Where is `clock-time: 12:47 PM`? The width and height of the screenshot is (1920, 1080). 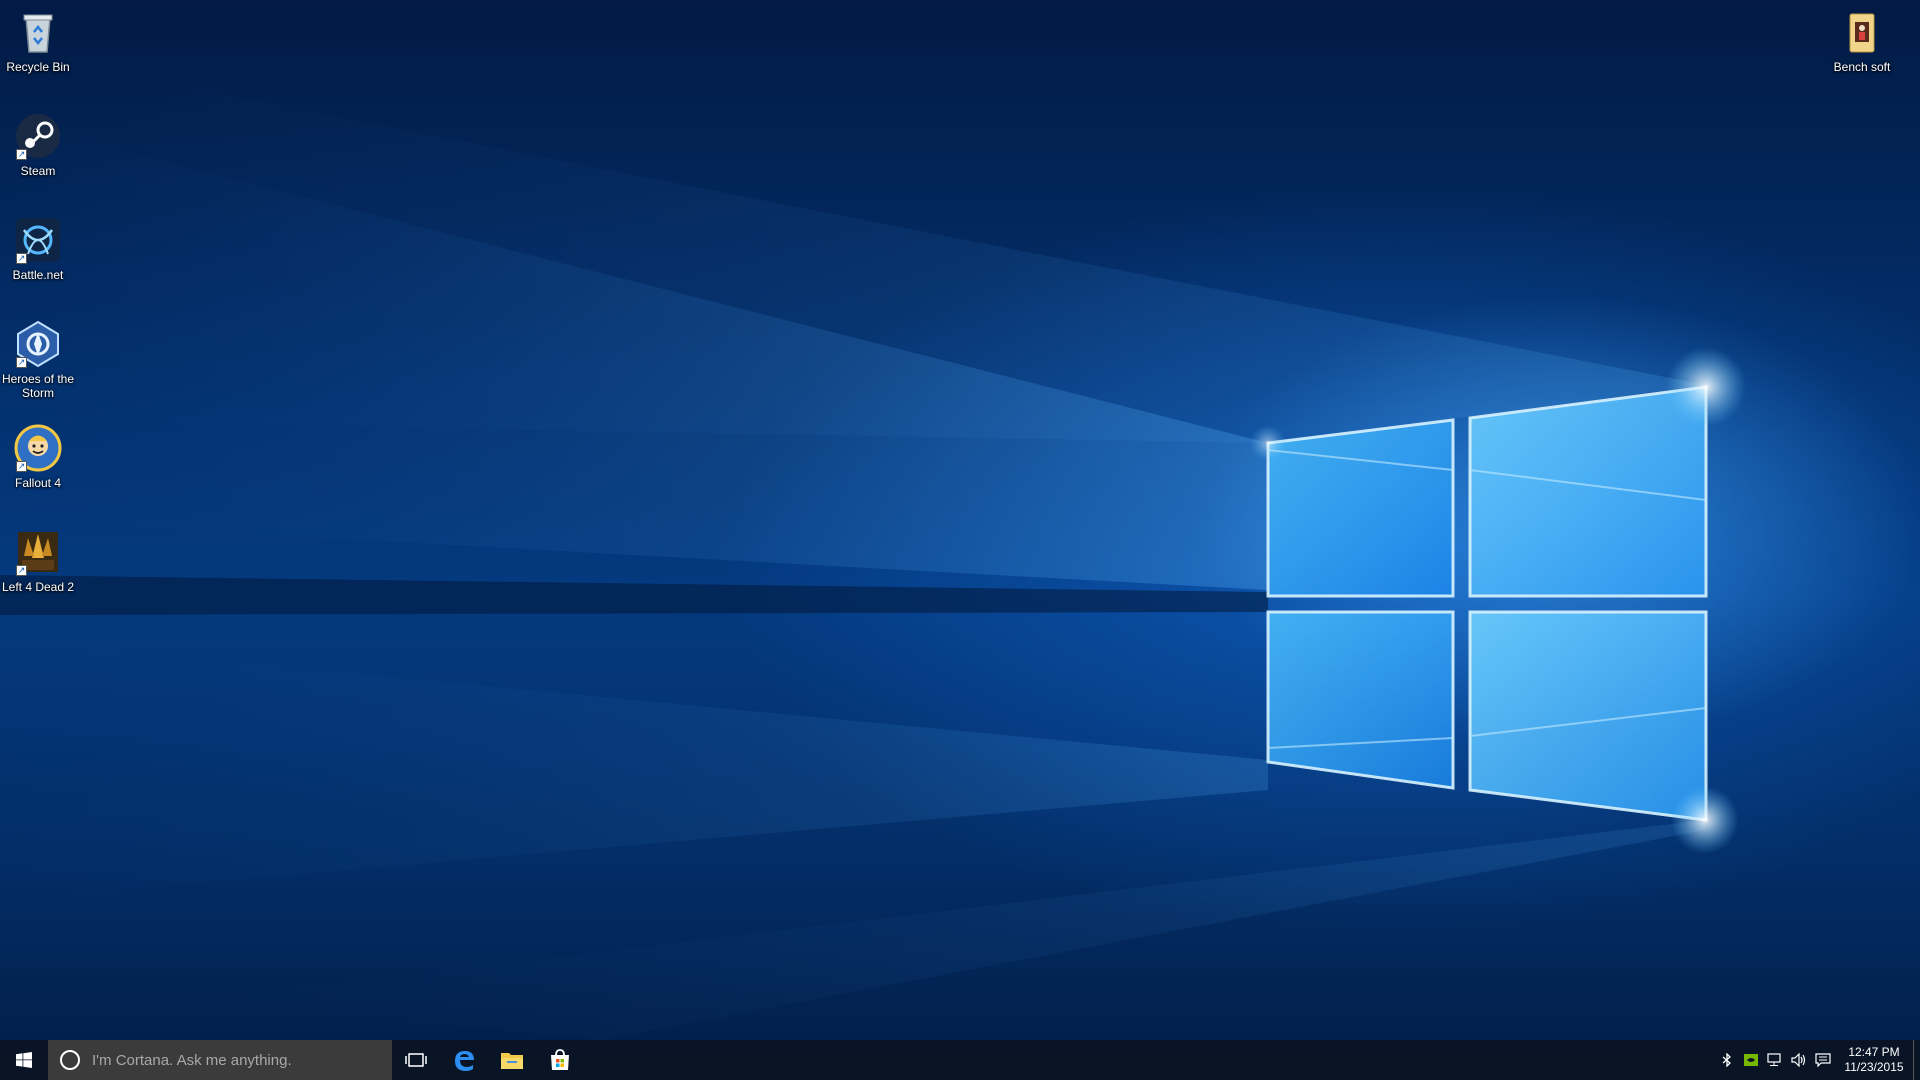
clock-time: 12:47 PM is located at coordinates (1874, 1052).